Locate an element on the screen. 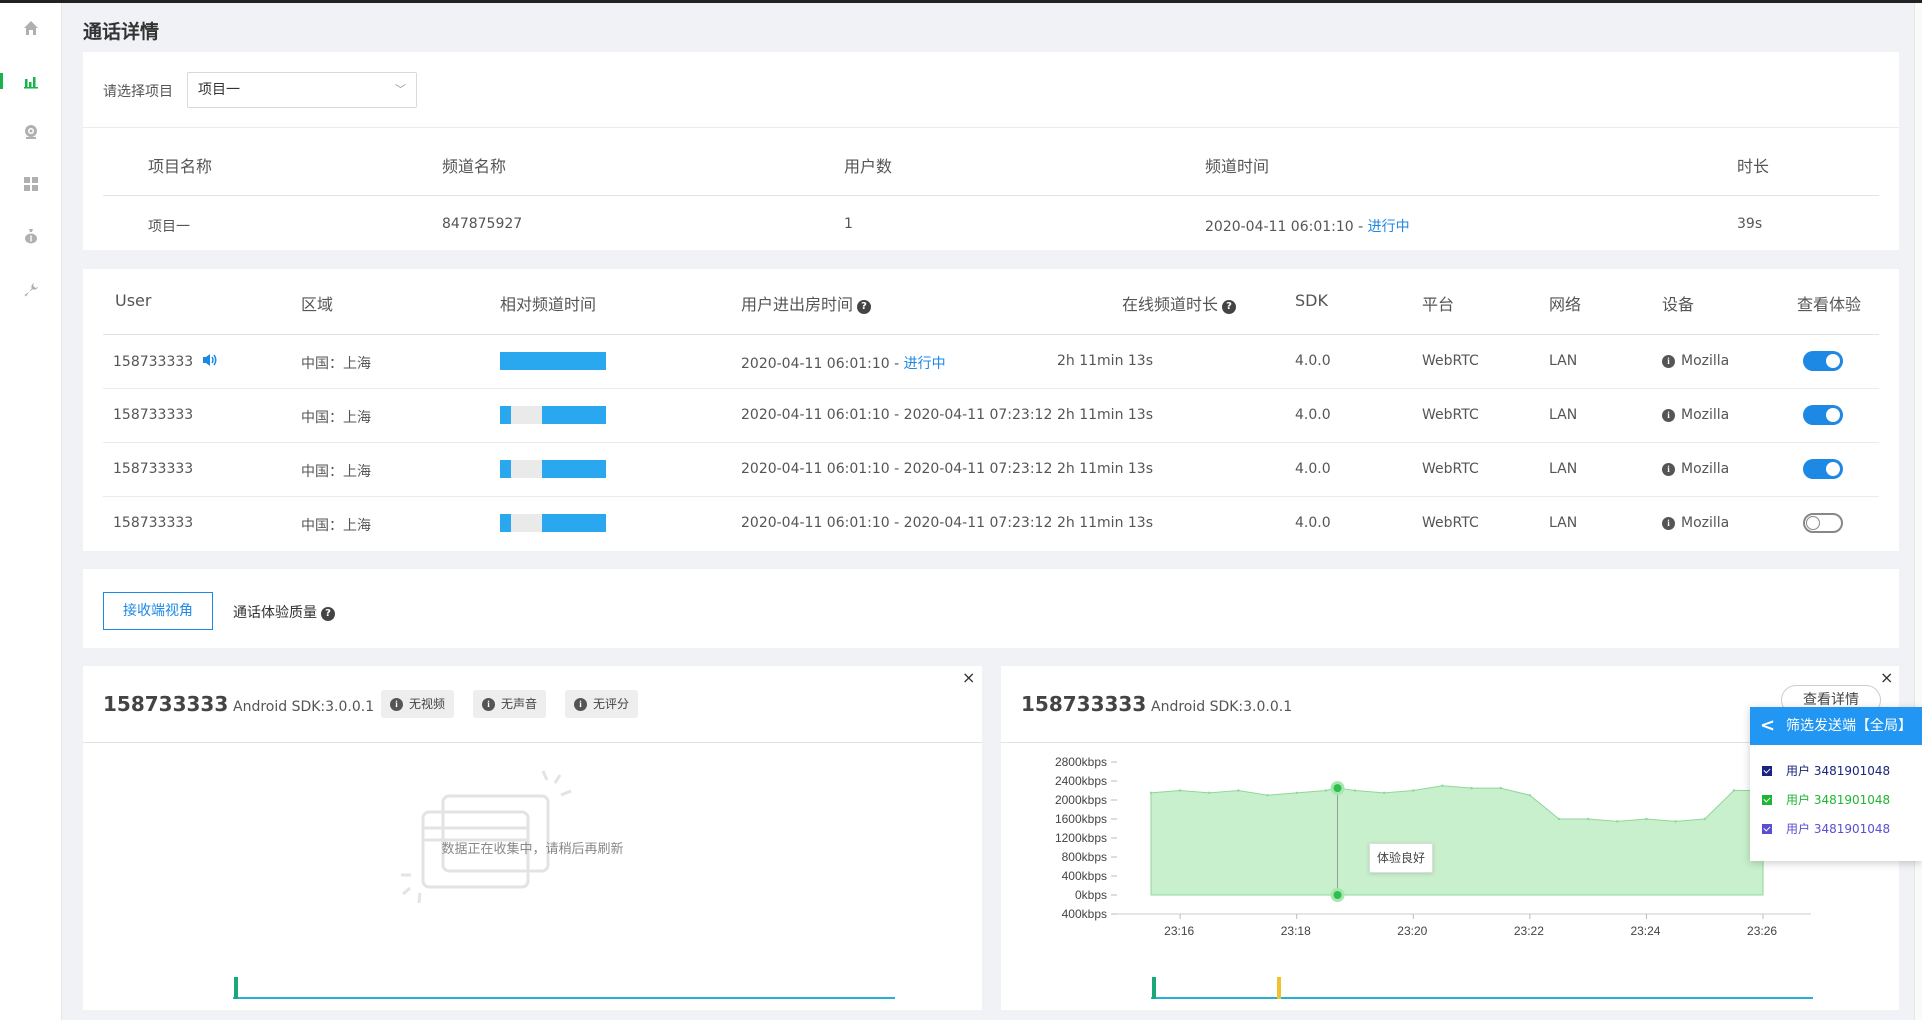 Image resolution: width=1922 pixels, height=1020 pixels. bar-chart-icon is located at coordinates (31, 83).